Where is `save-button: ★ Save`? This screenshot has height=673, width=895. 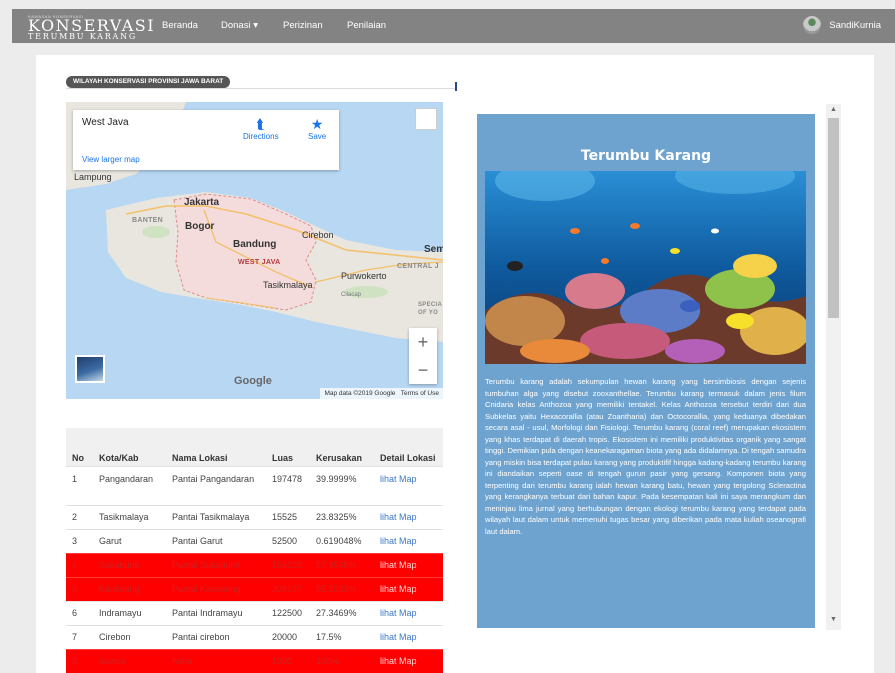 save-button: ★ Save is located at coordinates (317, 128).